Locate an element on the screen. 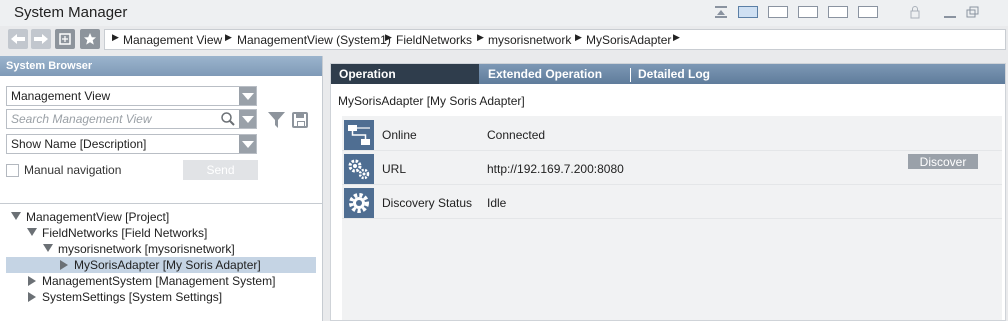 This screenshot has width=1008, height=321. gears-icon is located at coordinates (359, 169).